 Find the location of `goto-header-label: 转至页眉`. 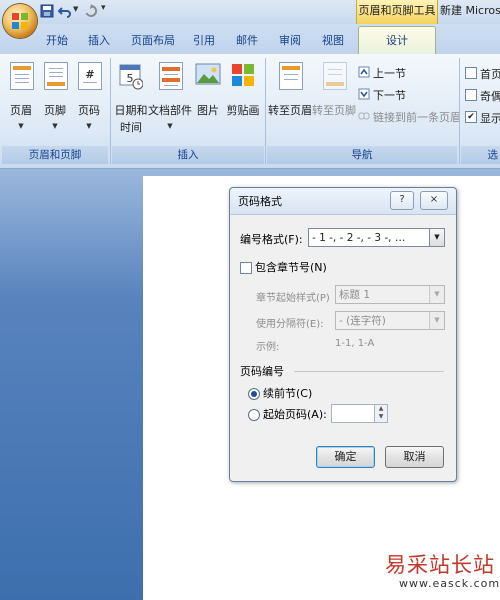

goto-header-label: 转至页眉 is located at coordinates (290, 110).